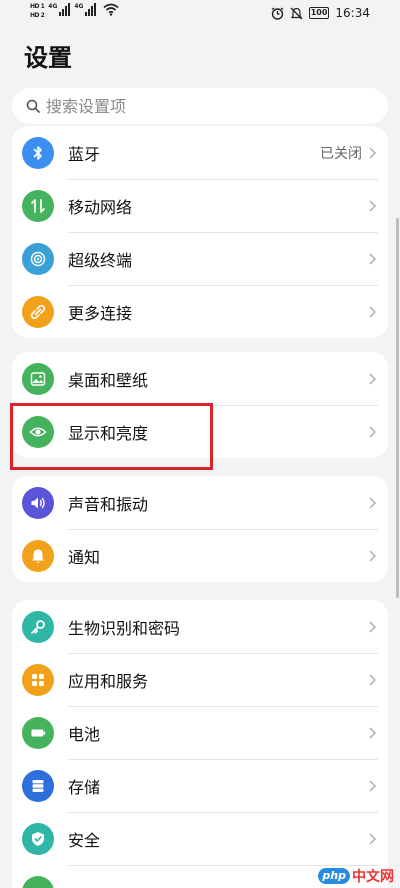 This screenshot has height=888, width=400. Describe the element at coordinates (108, 380) in the screenshot. I see `settings-item-label: 桌面和壁纸` at that location.